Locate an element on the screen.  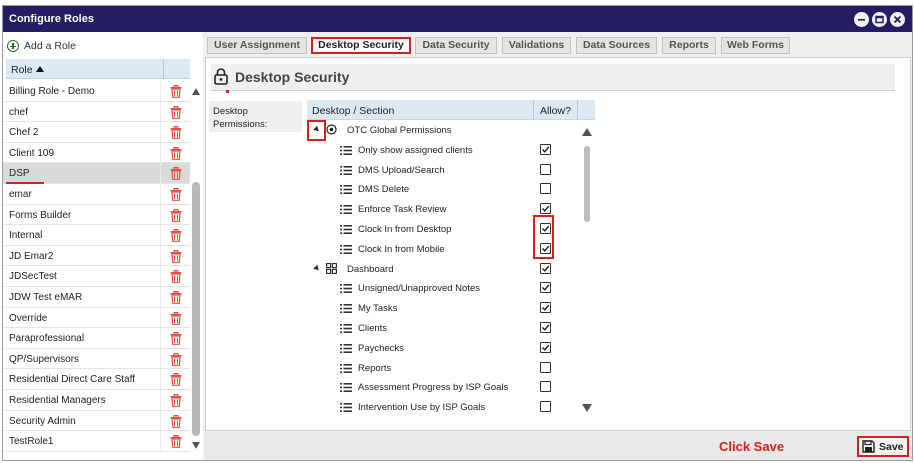
tree-item-row: DMS Upload/Search is located at coordinates (442, 170).